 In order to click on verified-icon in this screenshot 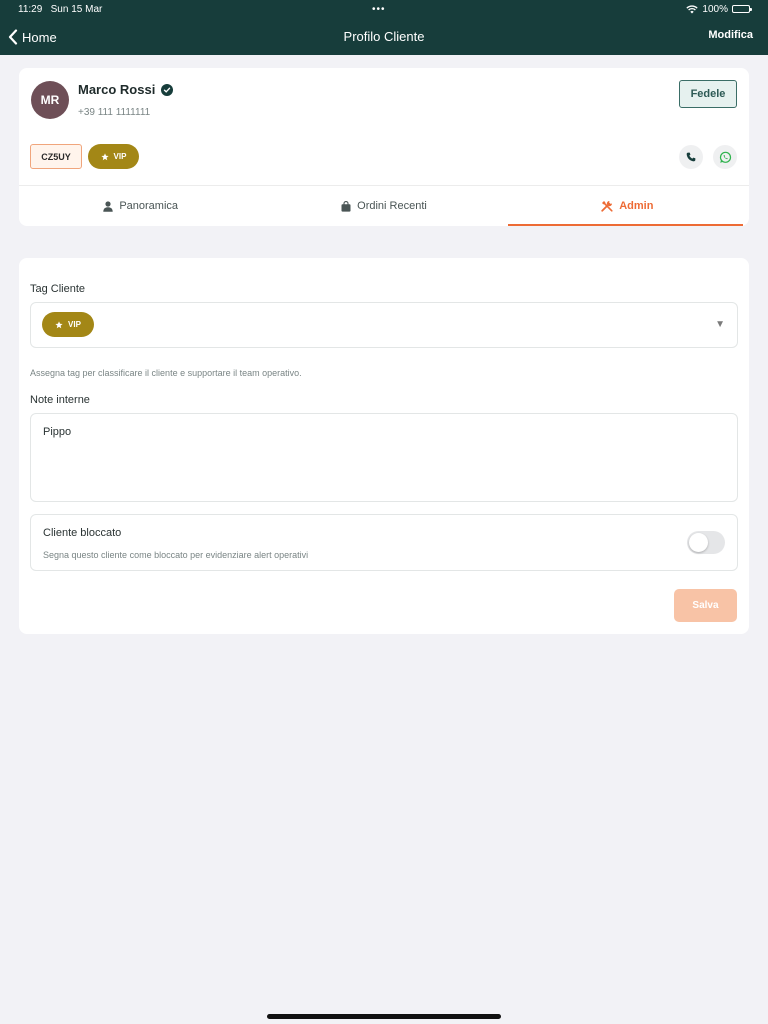, I will do `click(167, 89)`.